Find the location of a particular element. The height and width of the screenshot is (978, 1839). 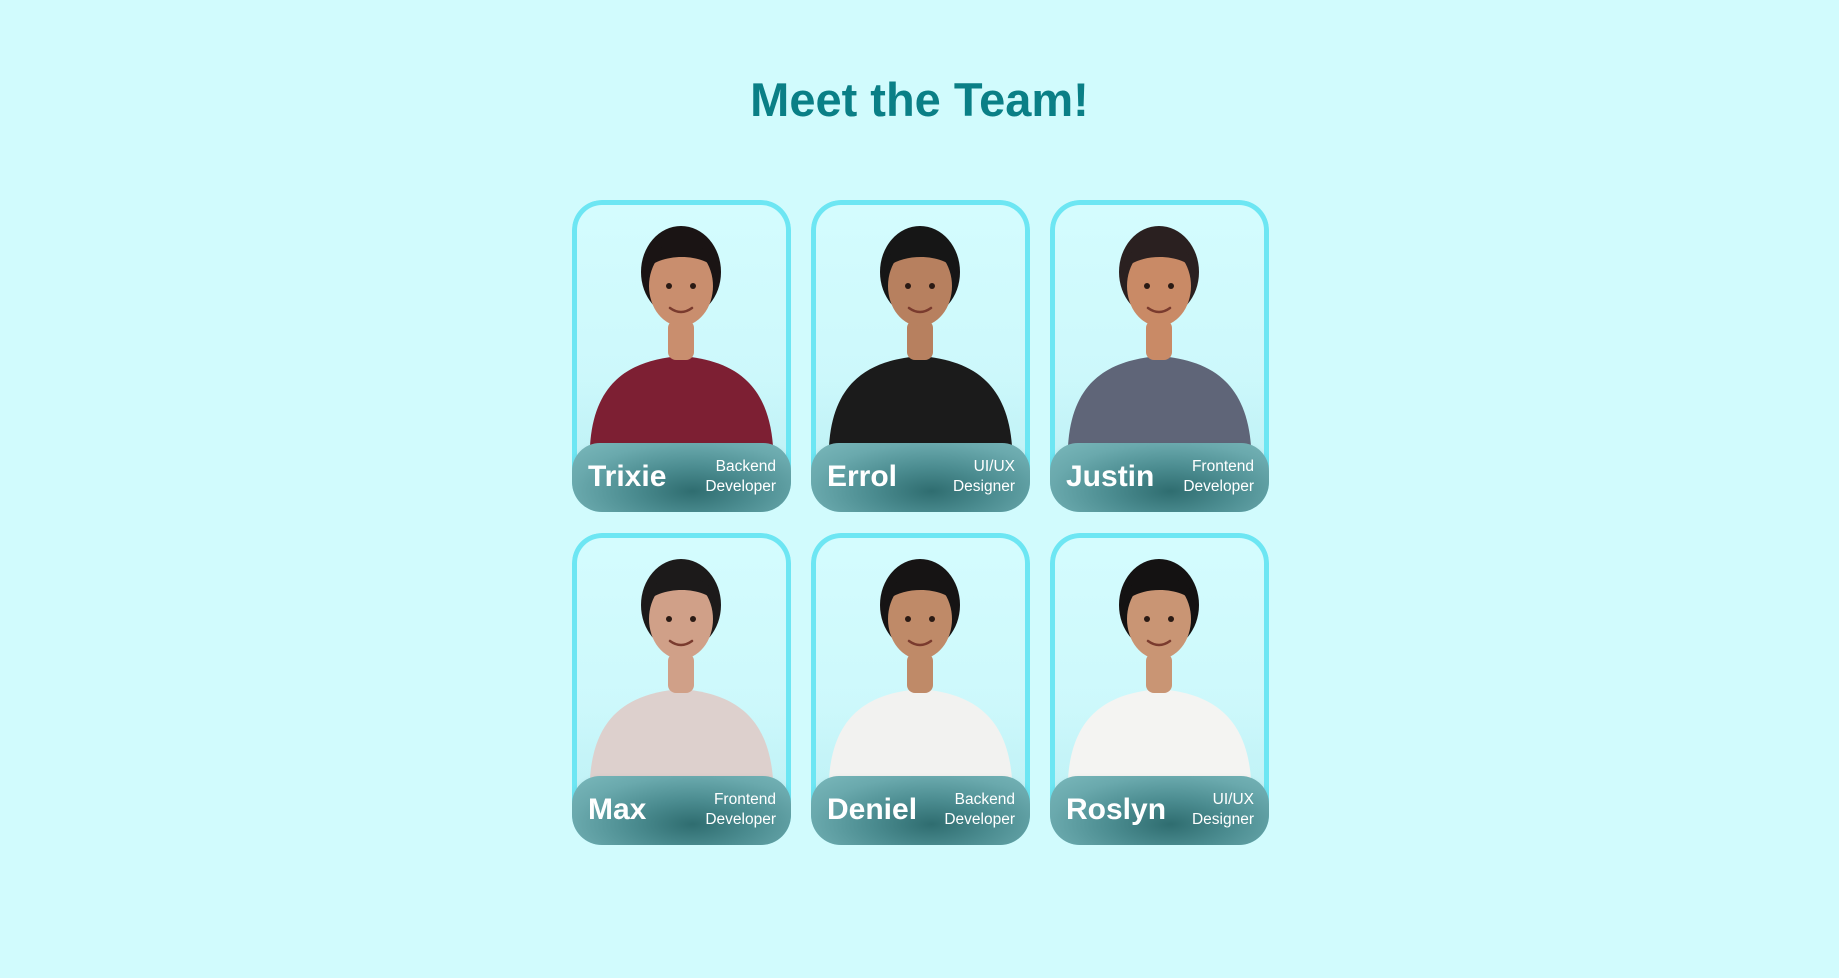

member-name: Trixie is located at coordinates (627, 476).